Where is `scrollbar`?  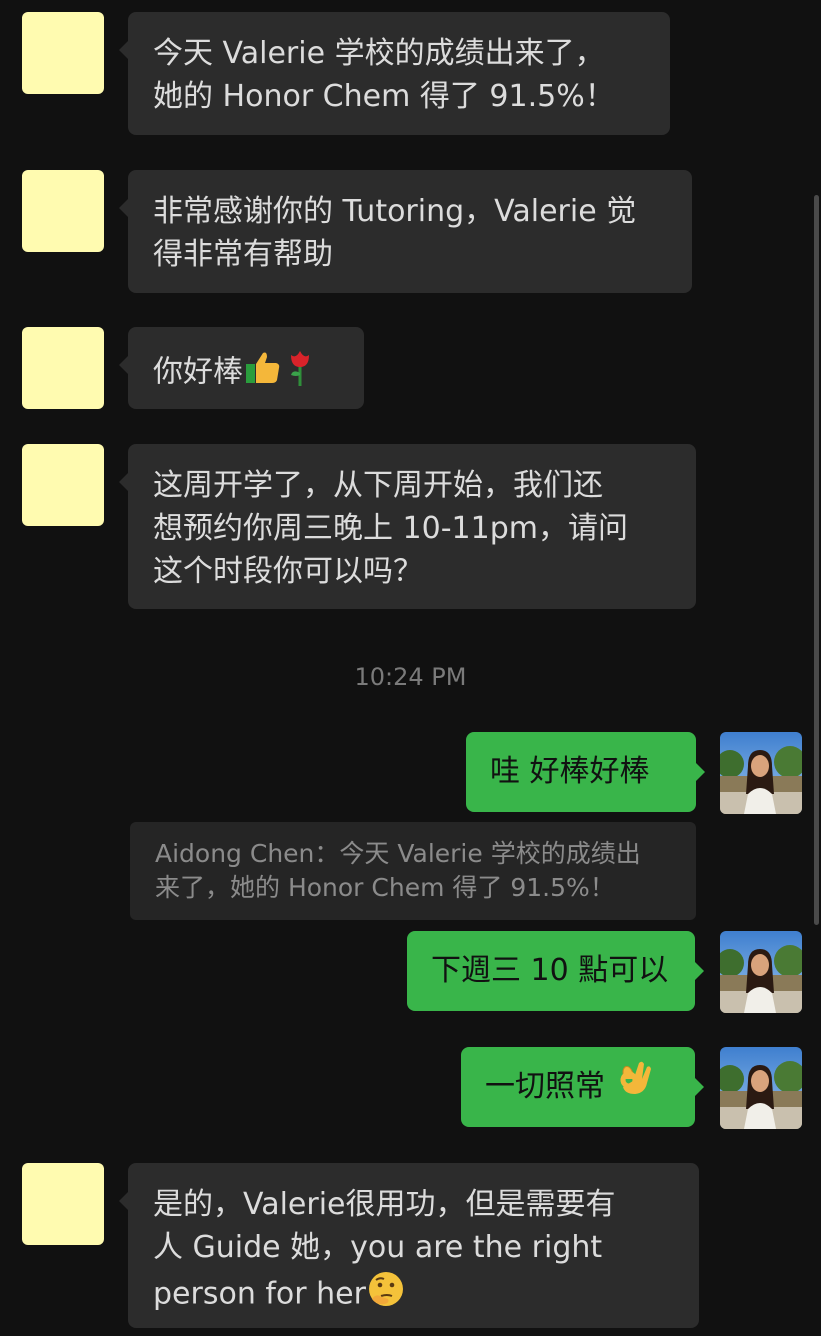
scrollbar is located at coordinates (816, 560).